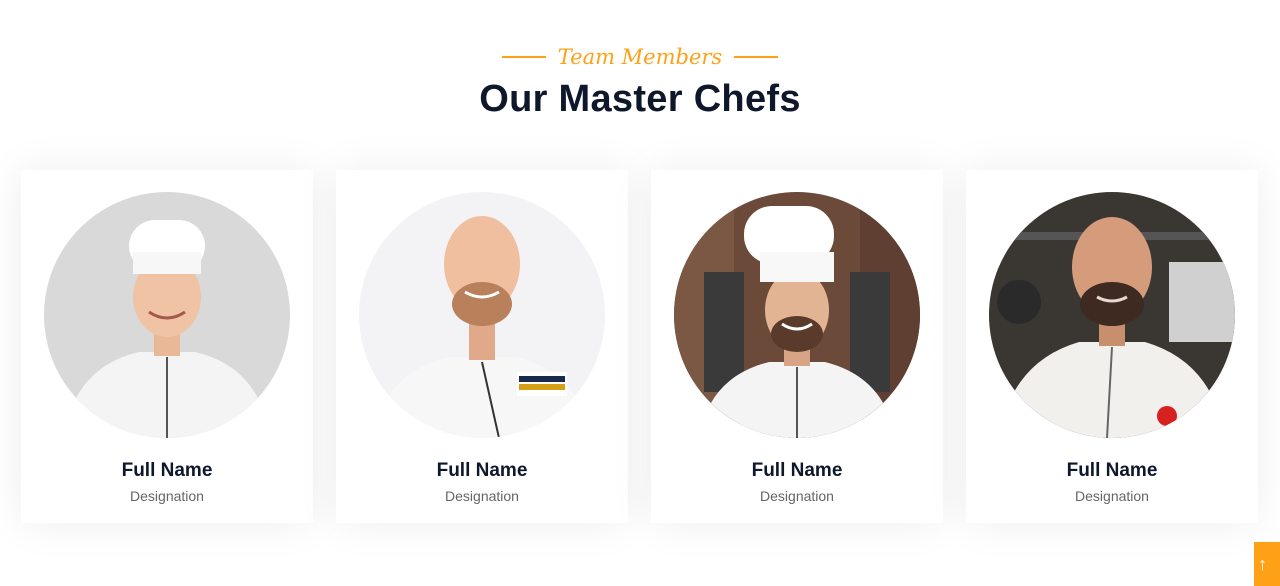 This screenshot has width=1280, height=586. What do you see at coordinates (640, 99) in the screenshot?
I see `section-title: Our Master Chefs` at bounding box center [640, 99].